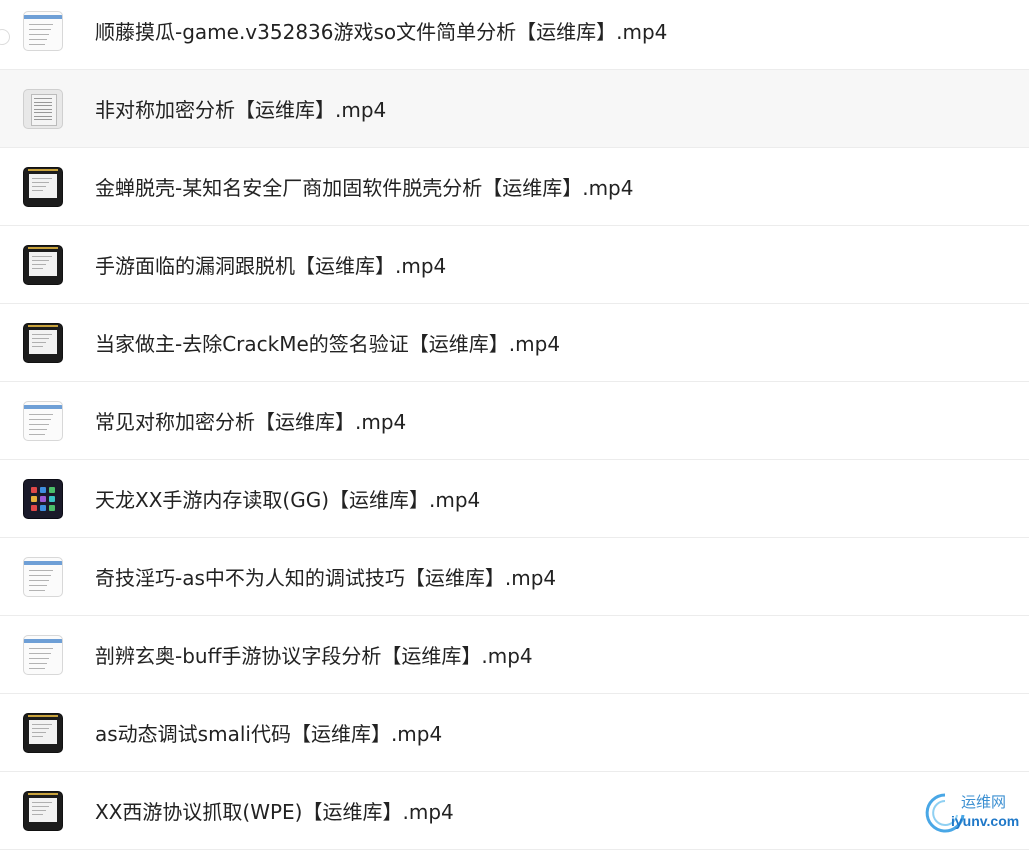 The width and height of the screenshot is (1029, 850). What do you see at coordinates (514, 811) in the screenshot?
I see `file-row: XX西游协议抓取(WPE)【运维库】.mp4` at bounding box center [514, 811].